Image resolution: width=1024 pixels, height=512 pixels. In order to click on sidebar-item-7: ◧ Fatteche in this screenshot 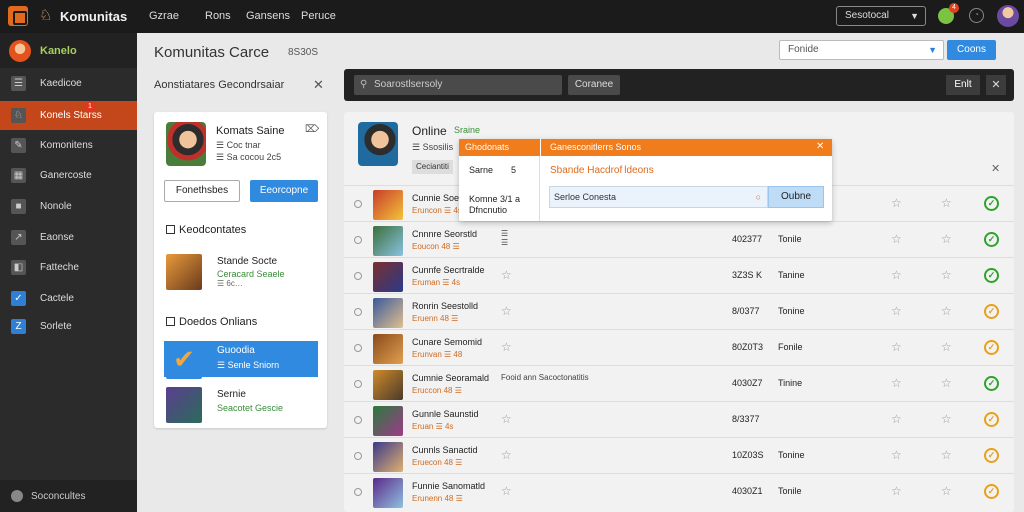, I will do `click(68, 267)`.